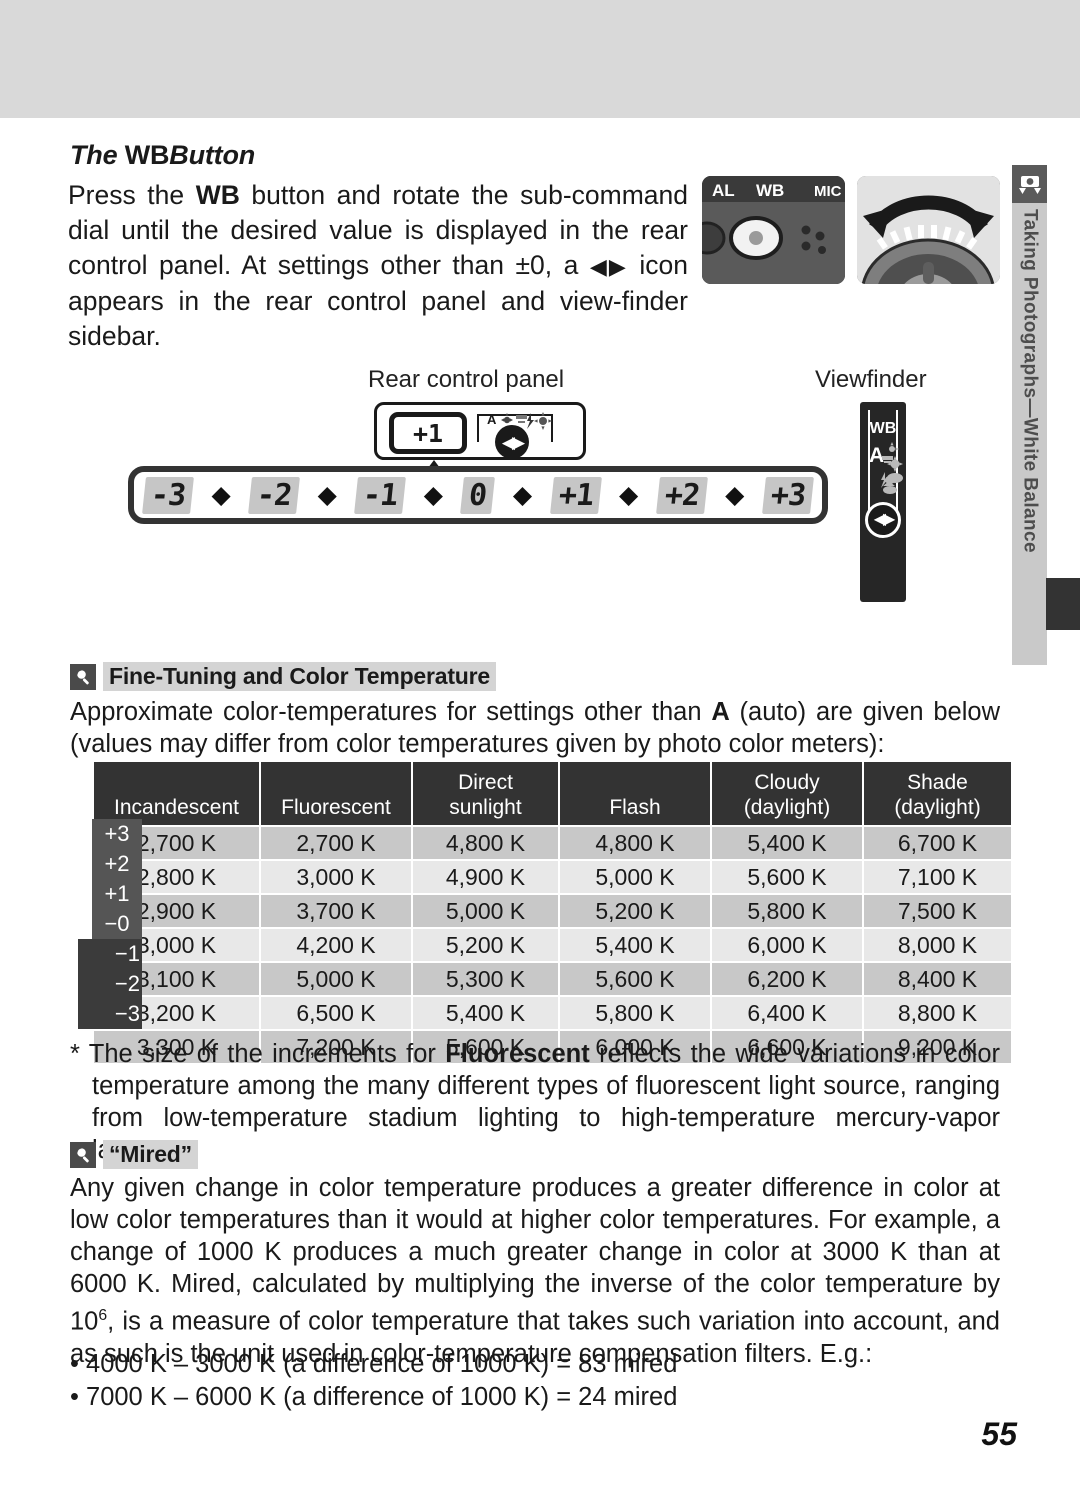 The height and width of the screenshot is (1486, 1080). I want to click on top-gray-band, so click(540, 59).